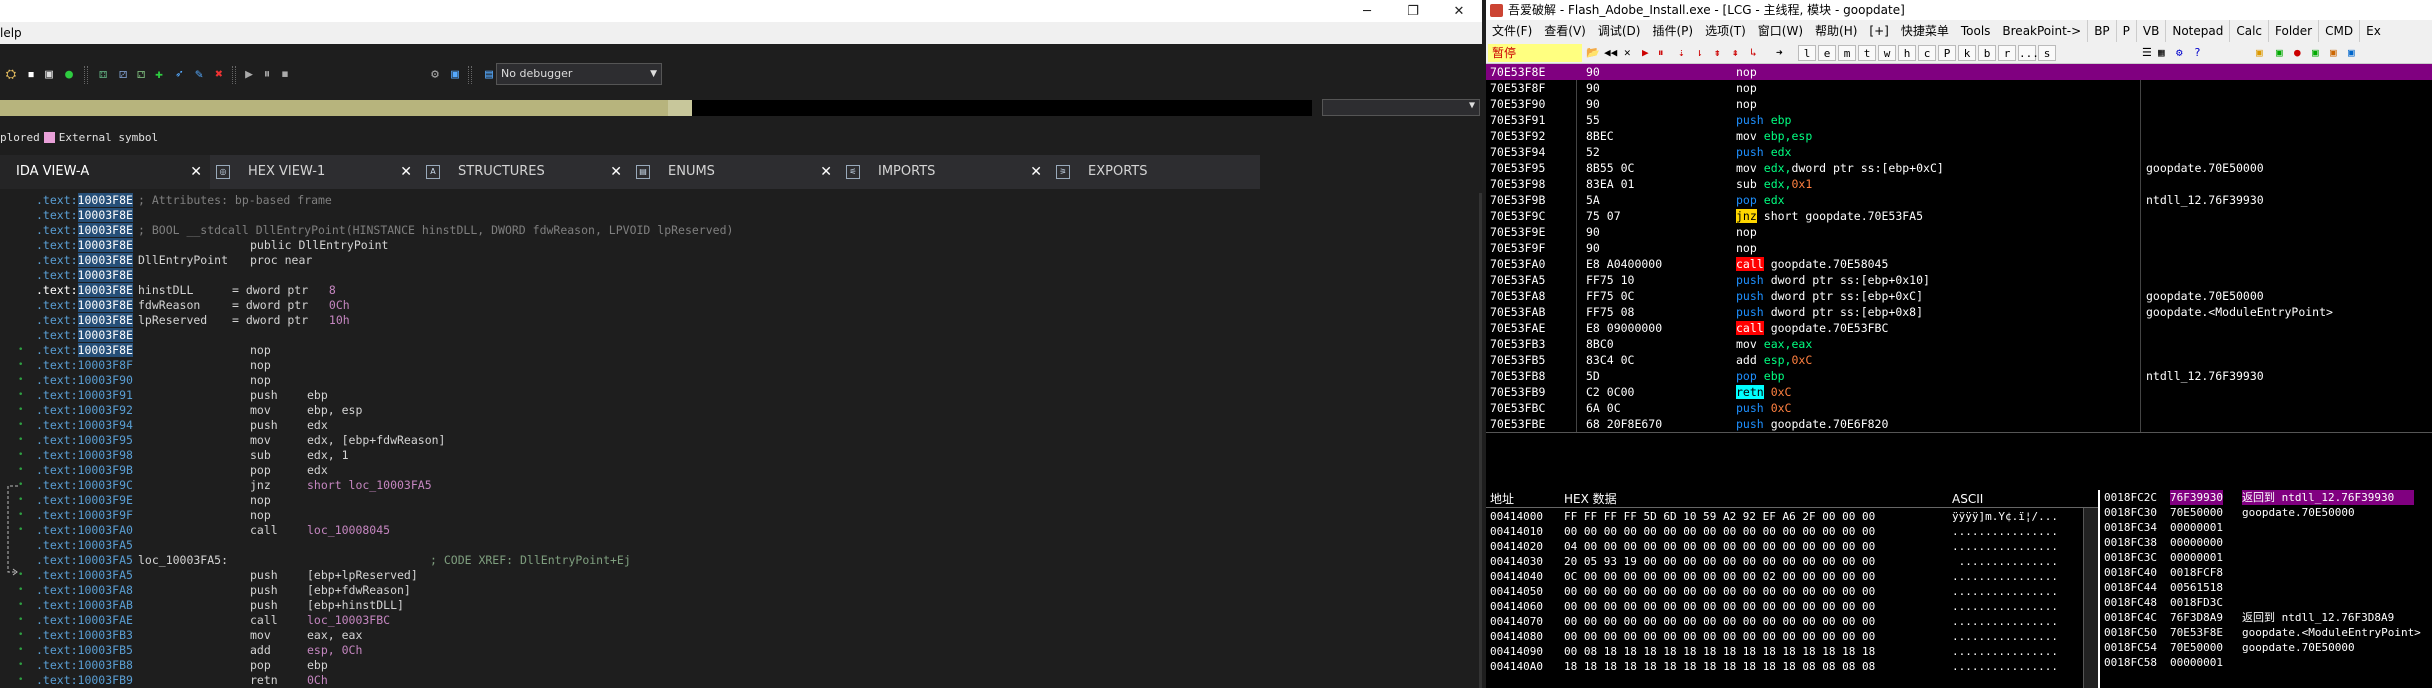 The width and height of the screenshot is (2432, 688). Describe the element at coordinates (741, 365) in the screenshot. I see `code-line: • .text:10003F8F nop` at that location.